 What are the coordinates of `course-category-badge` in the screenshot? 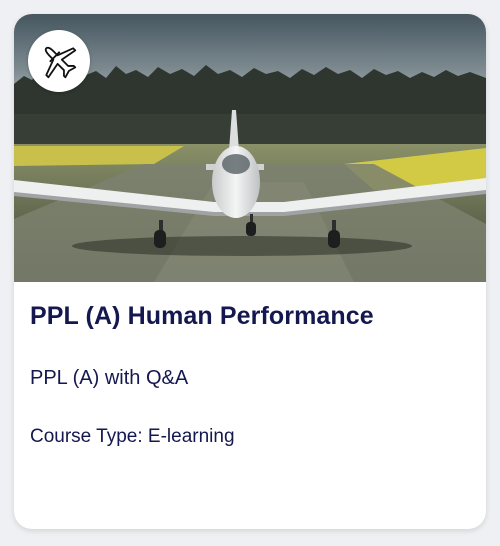 It's located at (59, 61).